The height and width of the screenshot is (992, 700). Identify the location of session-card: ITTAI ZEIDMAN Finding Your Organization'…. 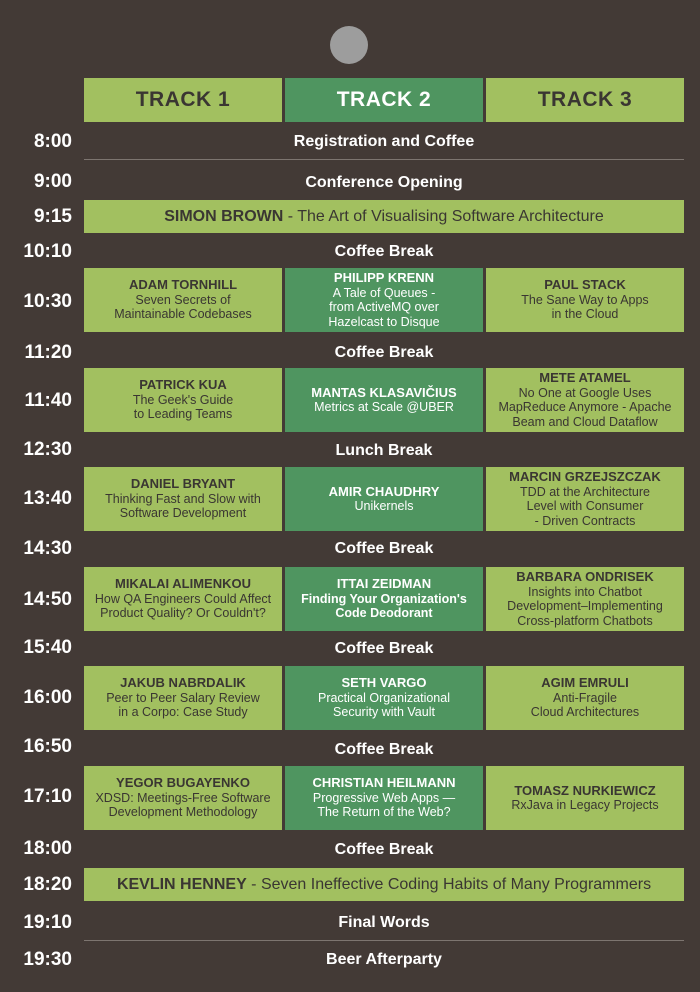
(384, 599).